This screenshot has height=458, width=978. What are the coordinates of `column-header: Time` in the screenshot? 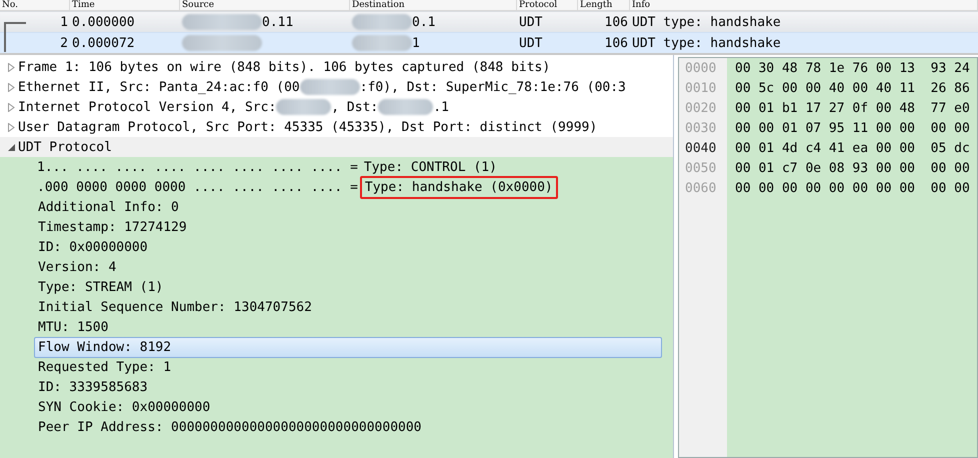 It's located at (125, 5).